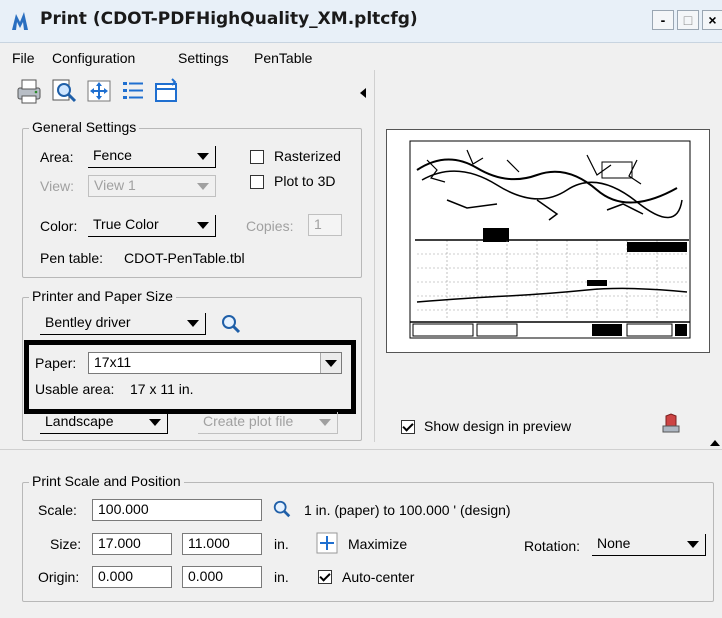 This screenshot has height=618, width=722. What do you see at coordinates (177, 510) in the screenshot?
I see `scale-input: 100.000` at bounding box center [177, 510].